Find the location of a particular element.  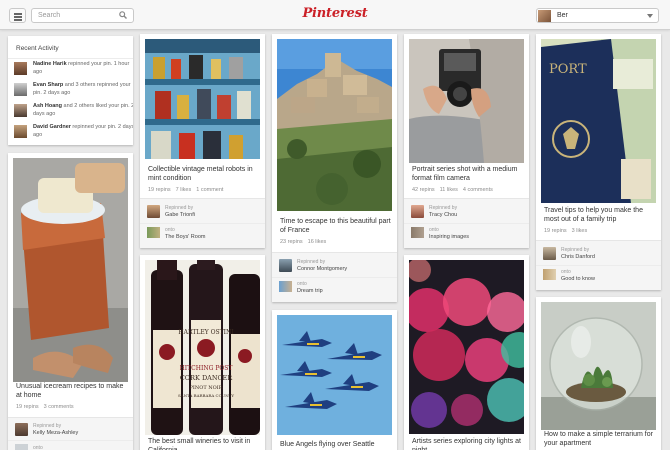

wine-label-text: SANTA BARBARA COUNTY is located at coordinates (206, 395).